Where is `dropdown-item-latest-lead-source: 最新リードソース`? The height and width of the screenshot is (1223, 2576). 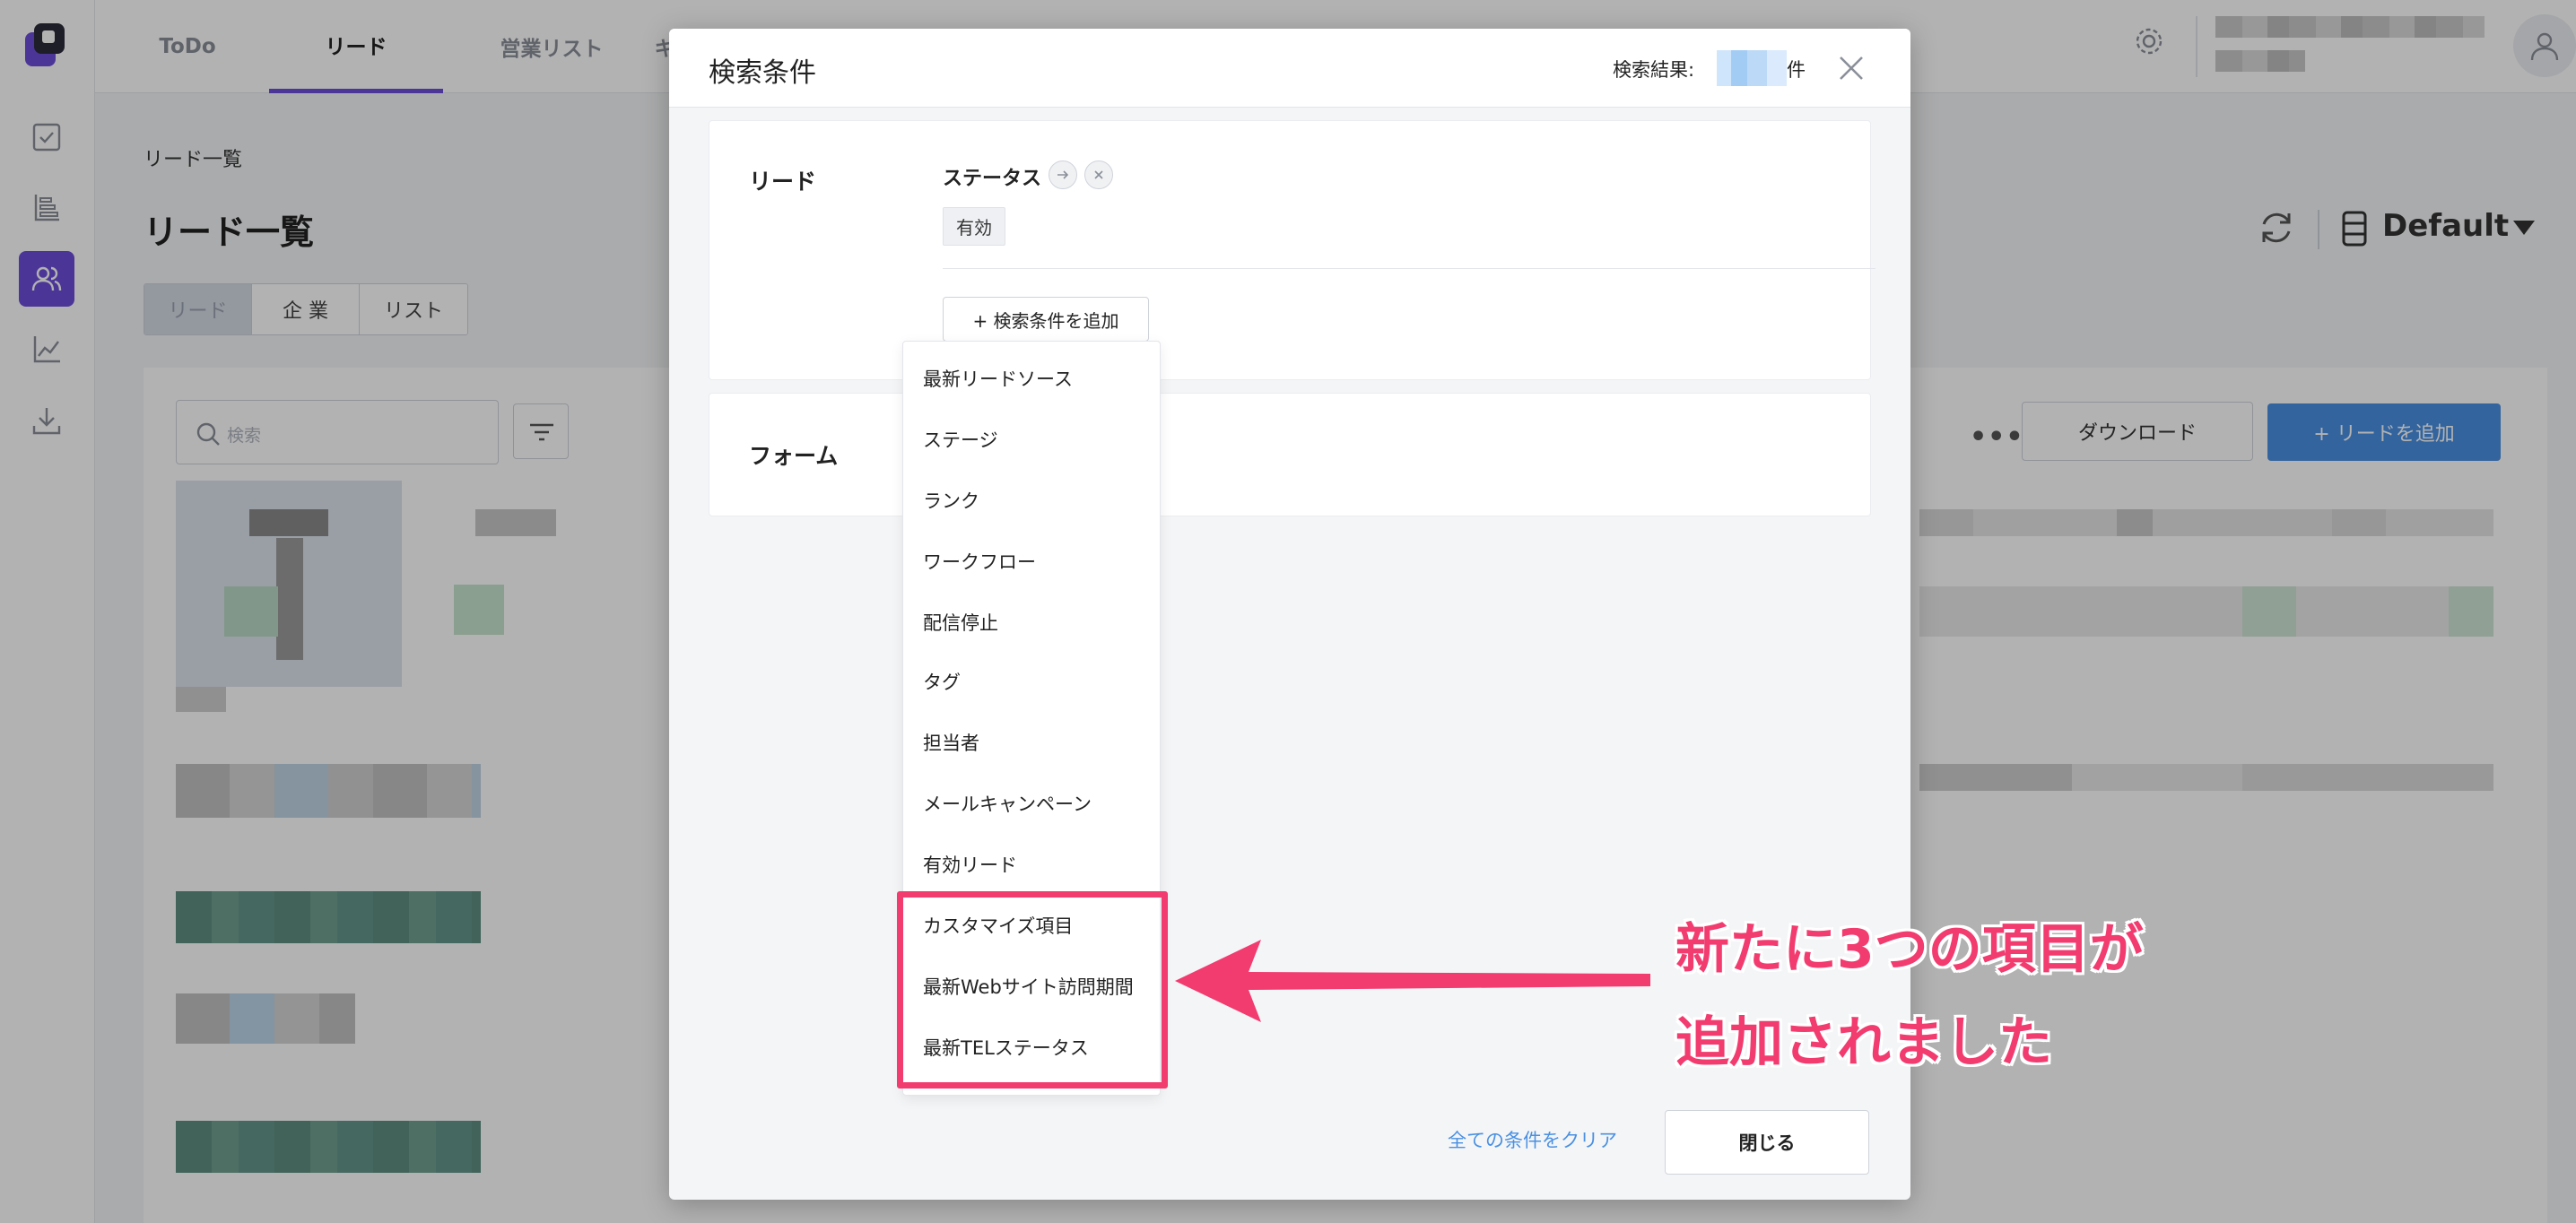 dropdown-item-latest-lead-source: 最新リードソース is located at coordinates (998, 378).